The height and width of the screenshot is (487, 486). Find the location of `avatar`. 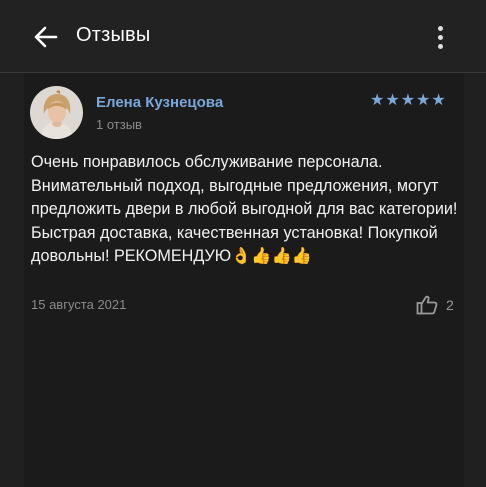

avatar is located at coordinates (56, 112).